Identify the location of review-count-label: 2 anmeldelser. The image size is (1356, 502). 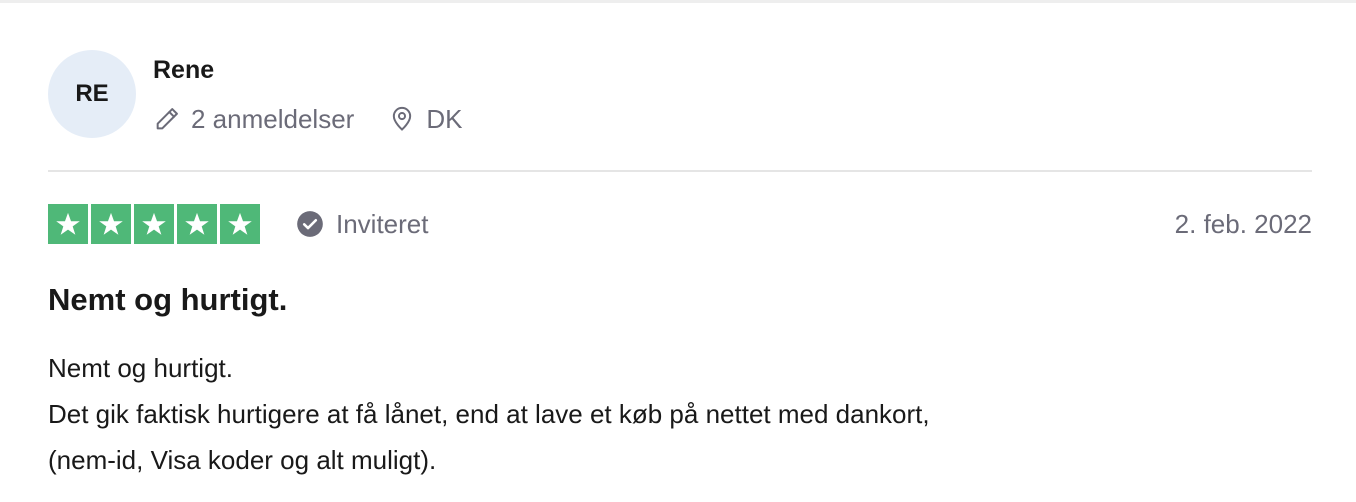
(273, 118).